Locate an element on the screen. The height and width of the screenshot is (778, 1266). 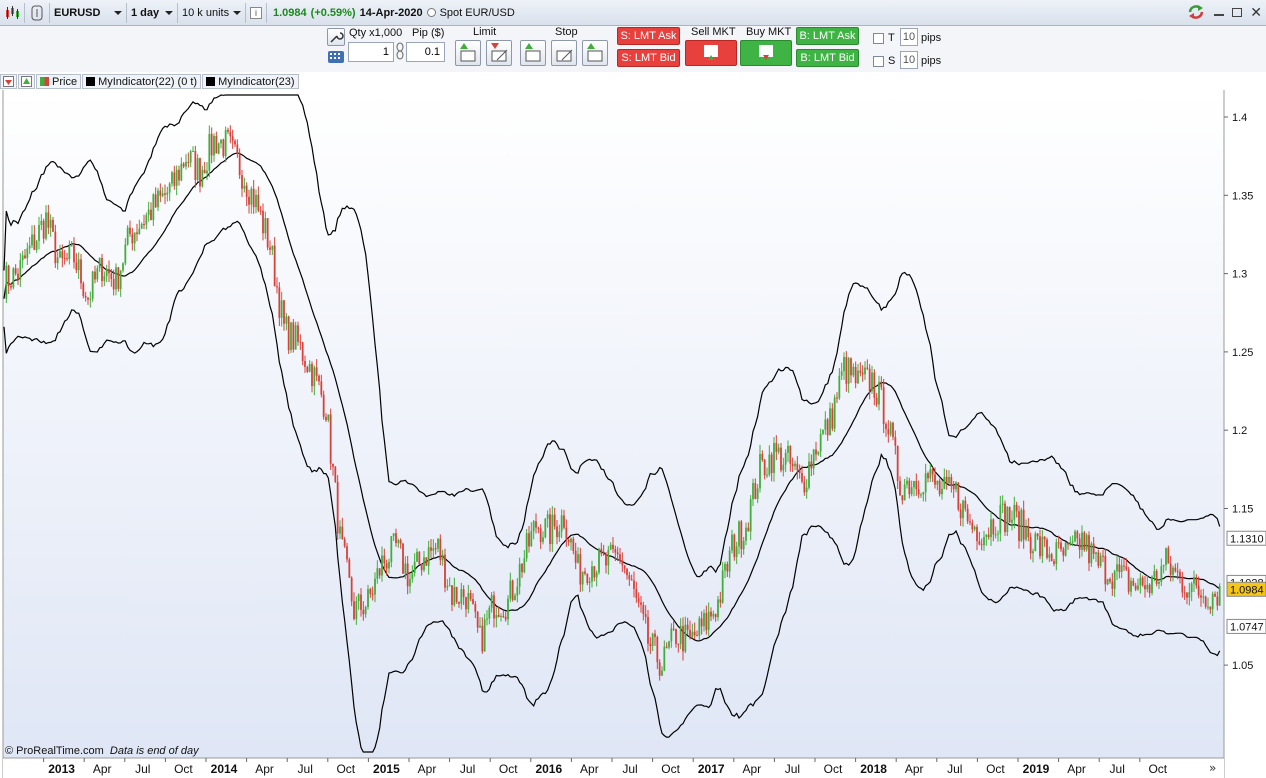
settings-button is located at coordinates (336, 37).